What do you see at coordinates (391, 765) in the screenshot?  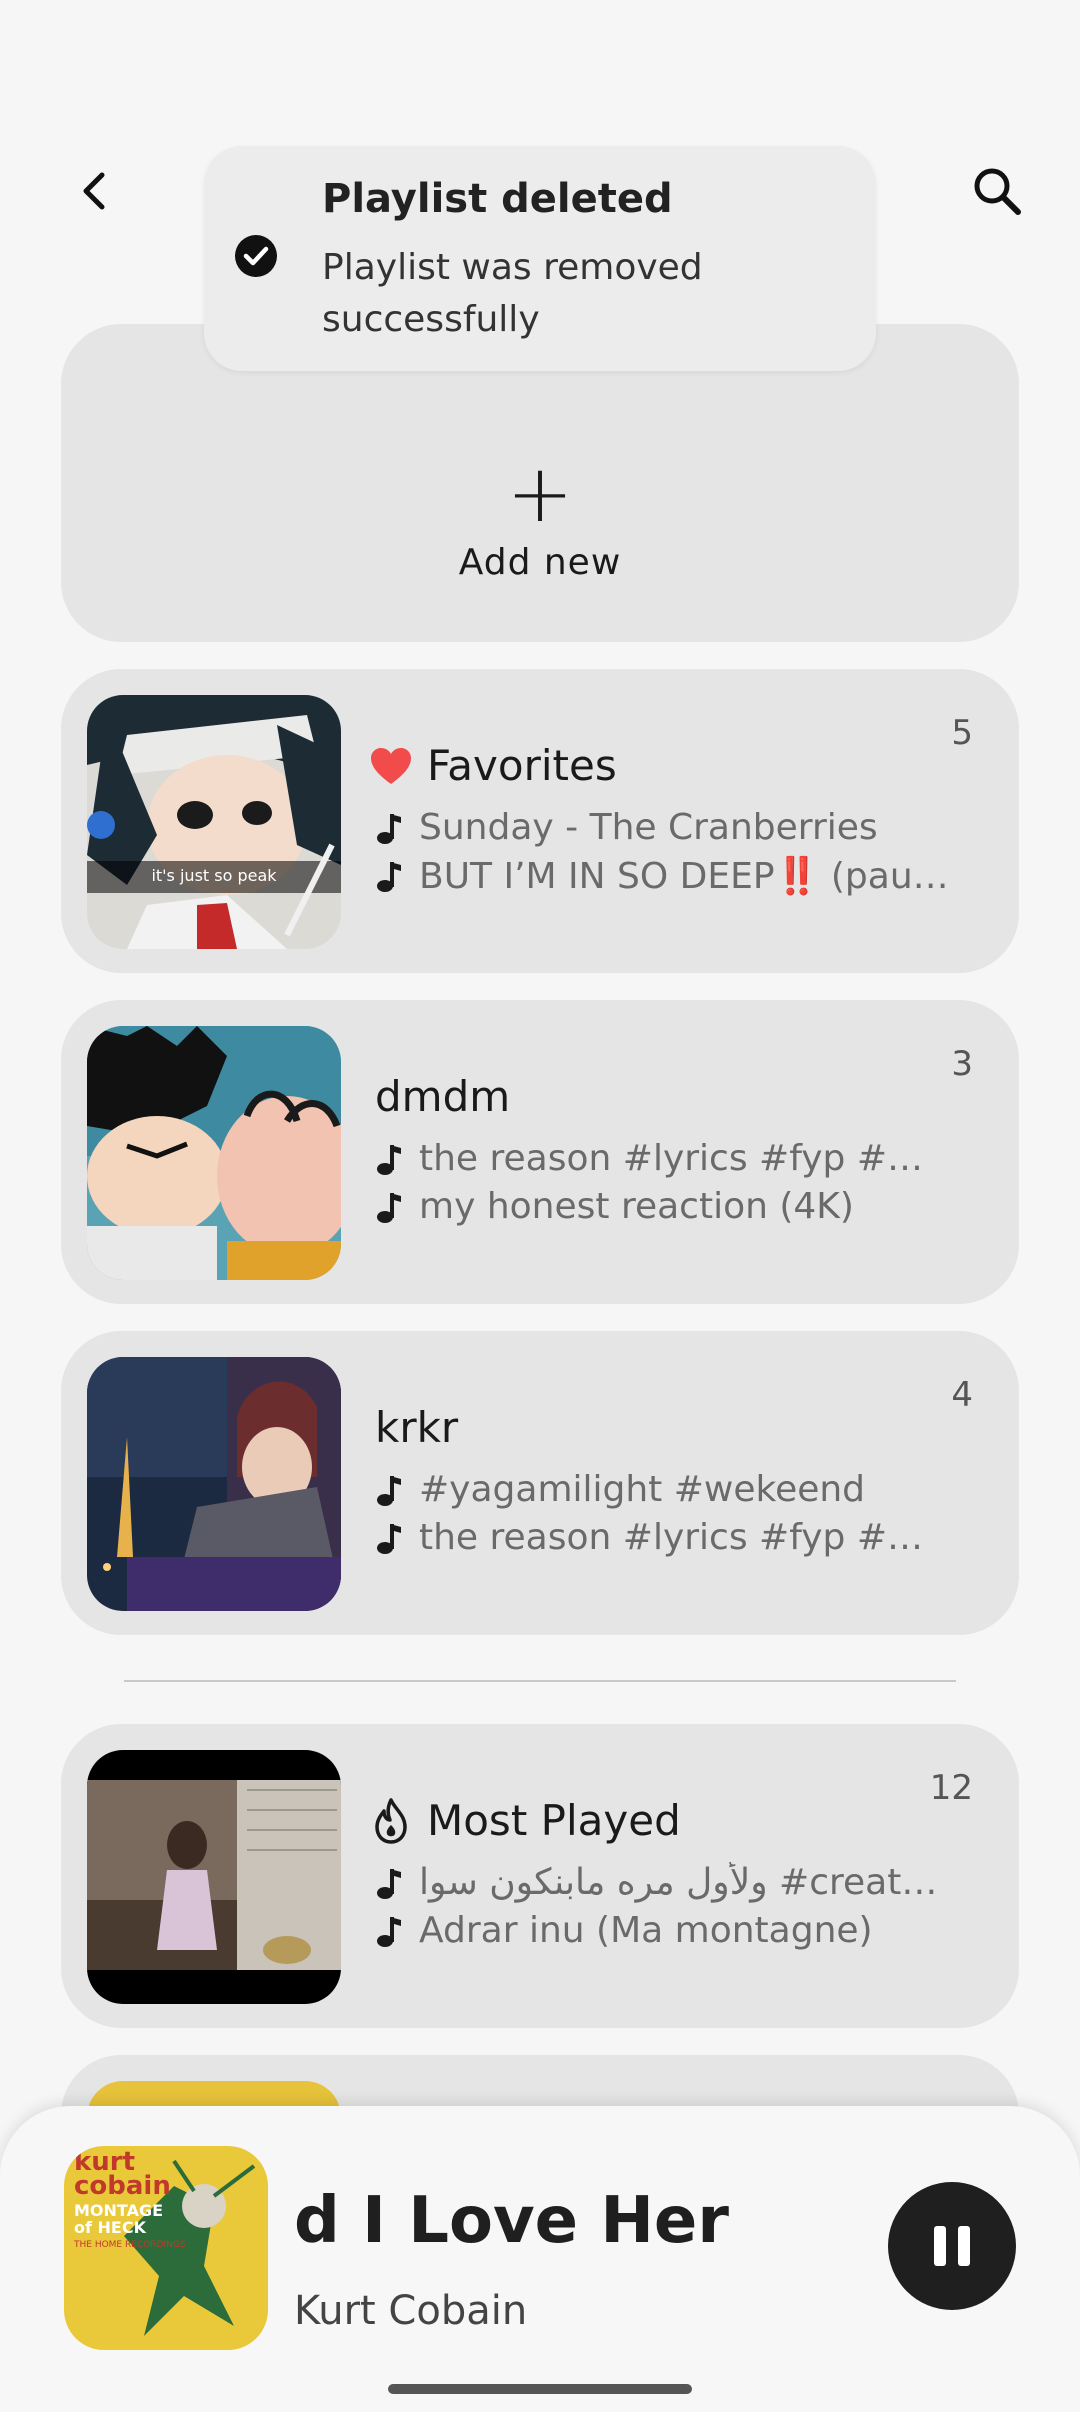 I see `heart-icon` at bounding box center [391, 765].